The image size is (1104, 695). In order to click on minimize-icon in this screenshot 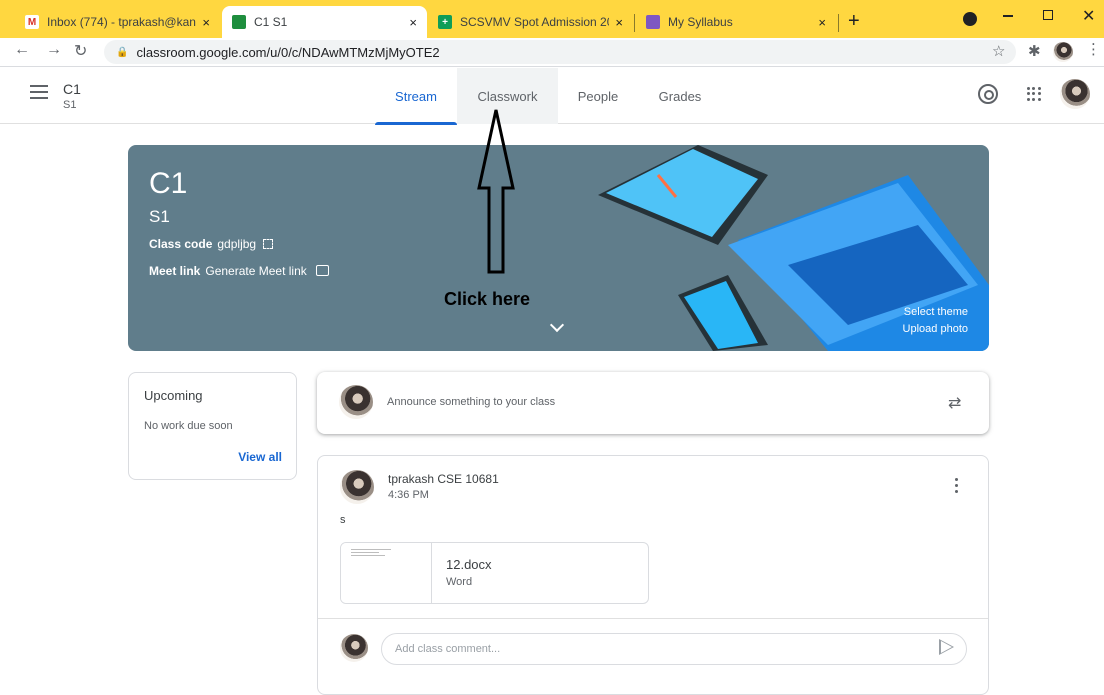, I will do `click(1008, 16)`.